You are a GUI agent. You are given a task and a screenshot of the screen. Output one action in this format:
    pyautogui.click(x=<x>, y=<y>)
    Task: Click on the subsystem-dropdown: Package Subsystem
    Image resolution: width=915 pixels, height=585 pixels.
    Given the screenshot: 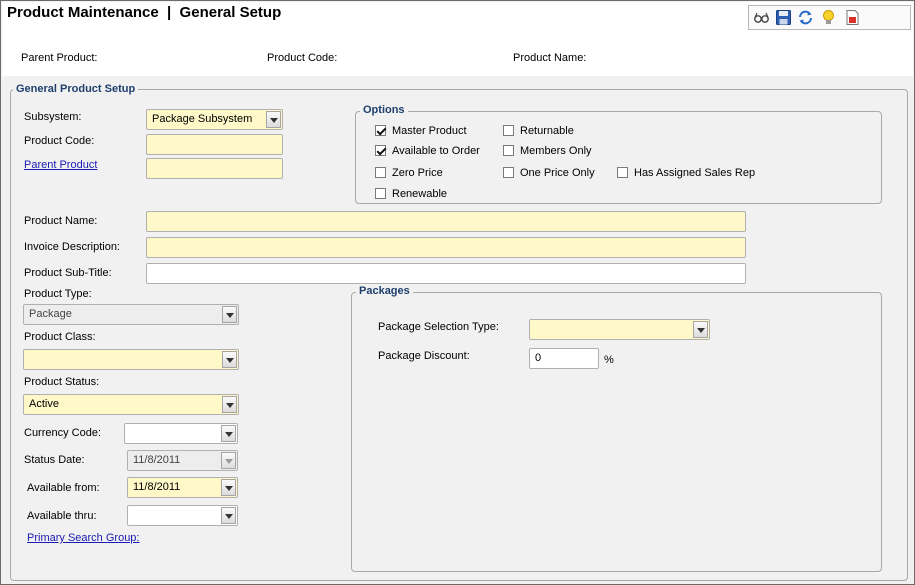 What is the action you would take?
    pyautogui.click(x=214, y=119)
    